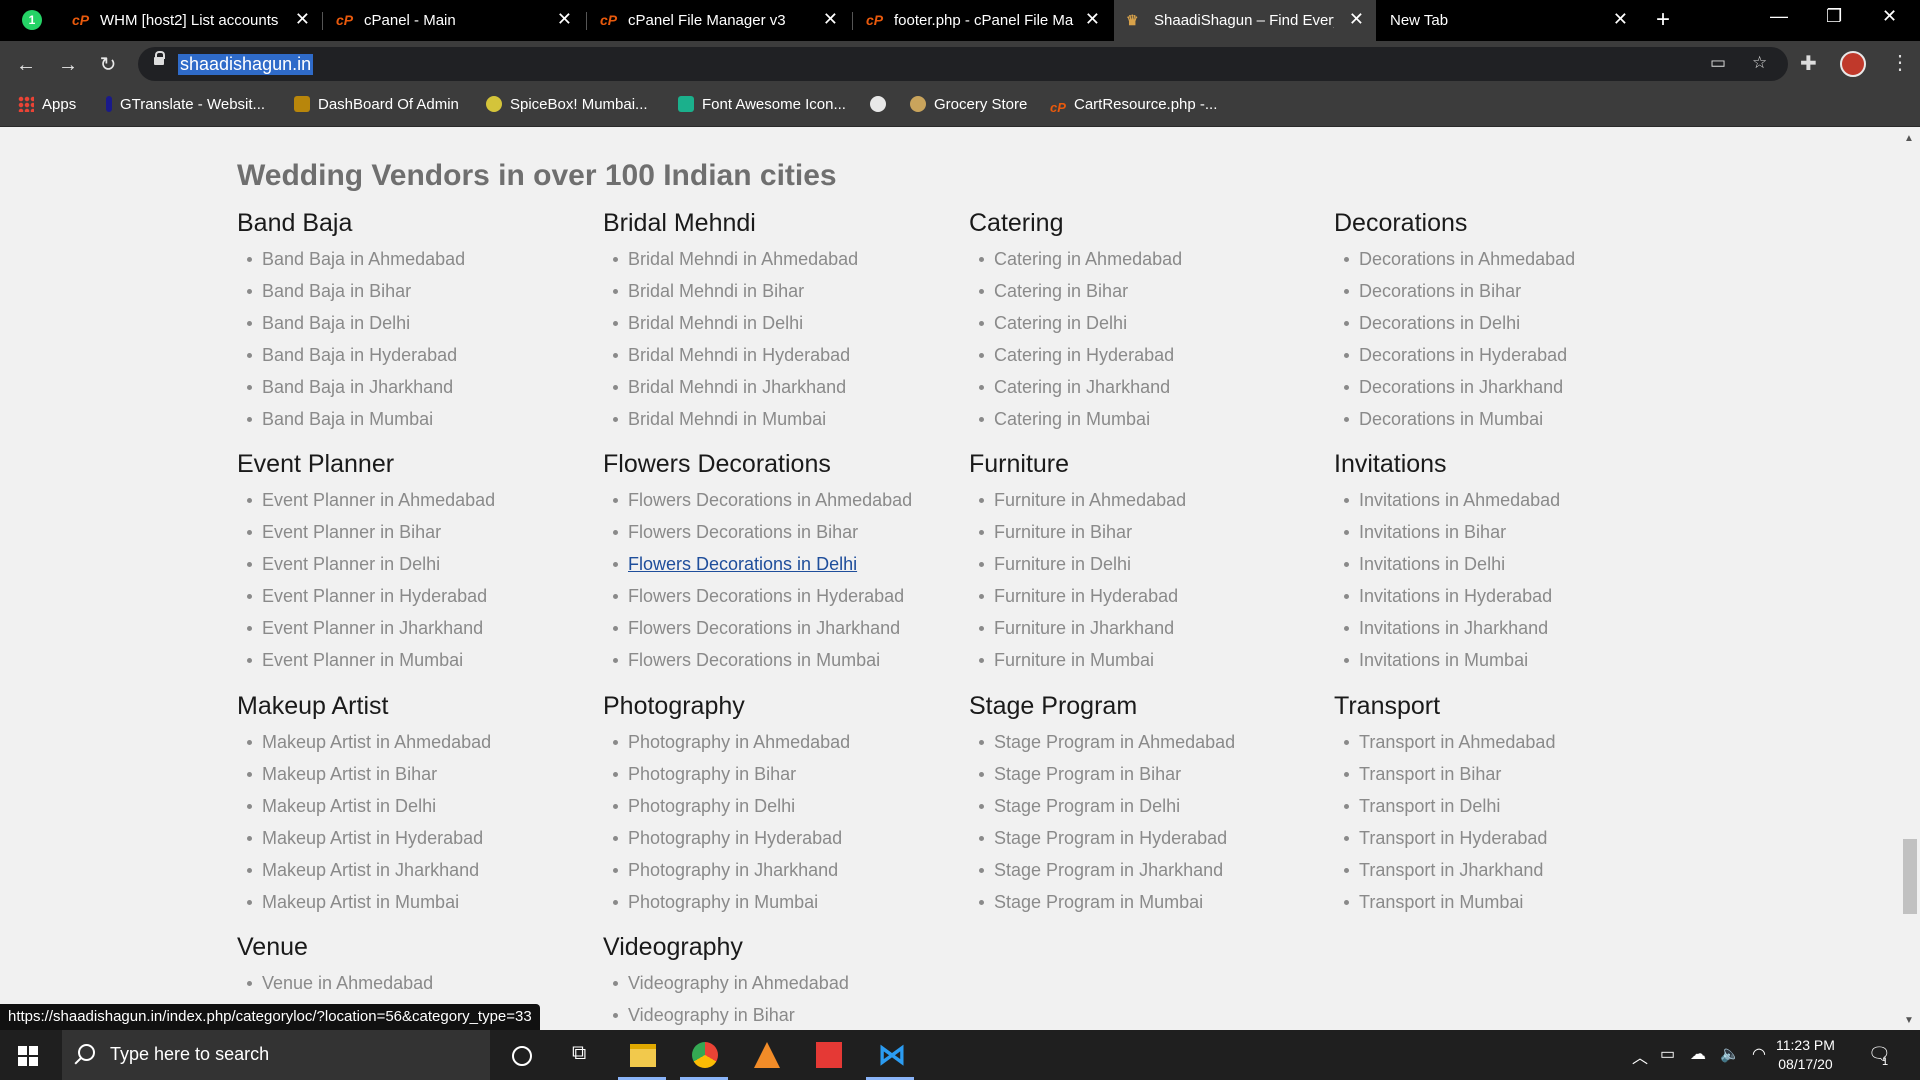  I want to click on vendor-link: Stage Program in Hyderabad, so click(1154, 838).